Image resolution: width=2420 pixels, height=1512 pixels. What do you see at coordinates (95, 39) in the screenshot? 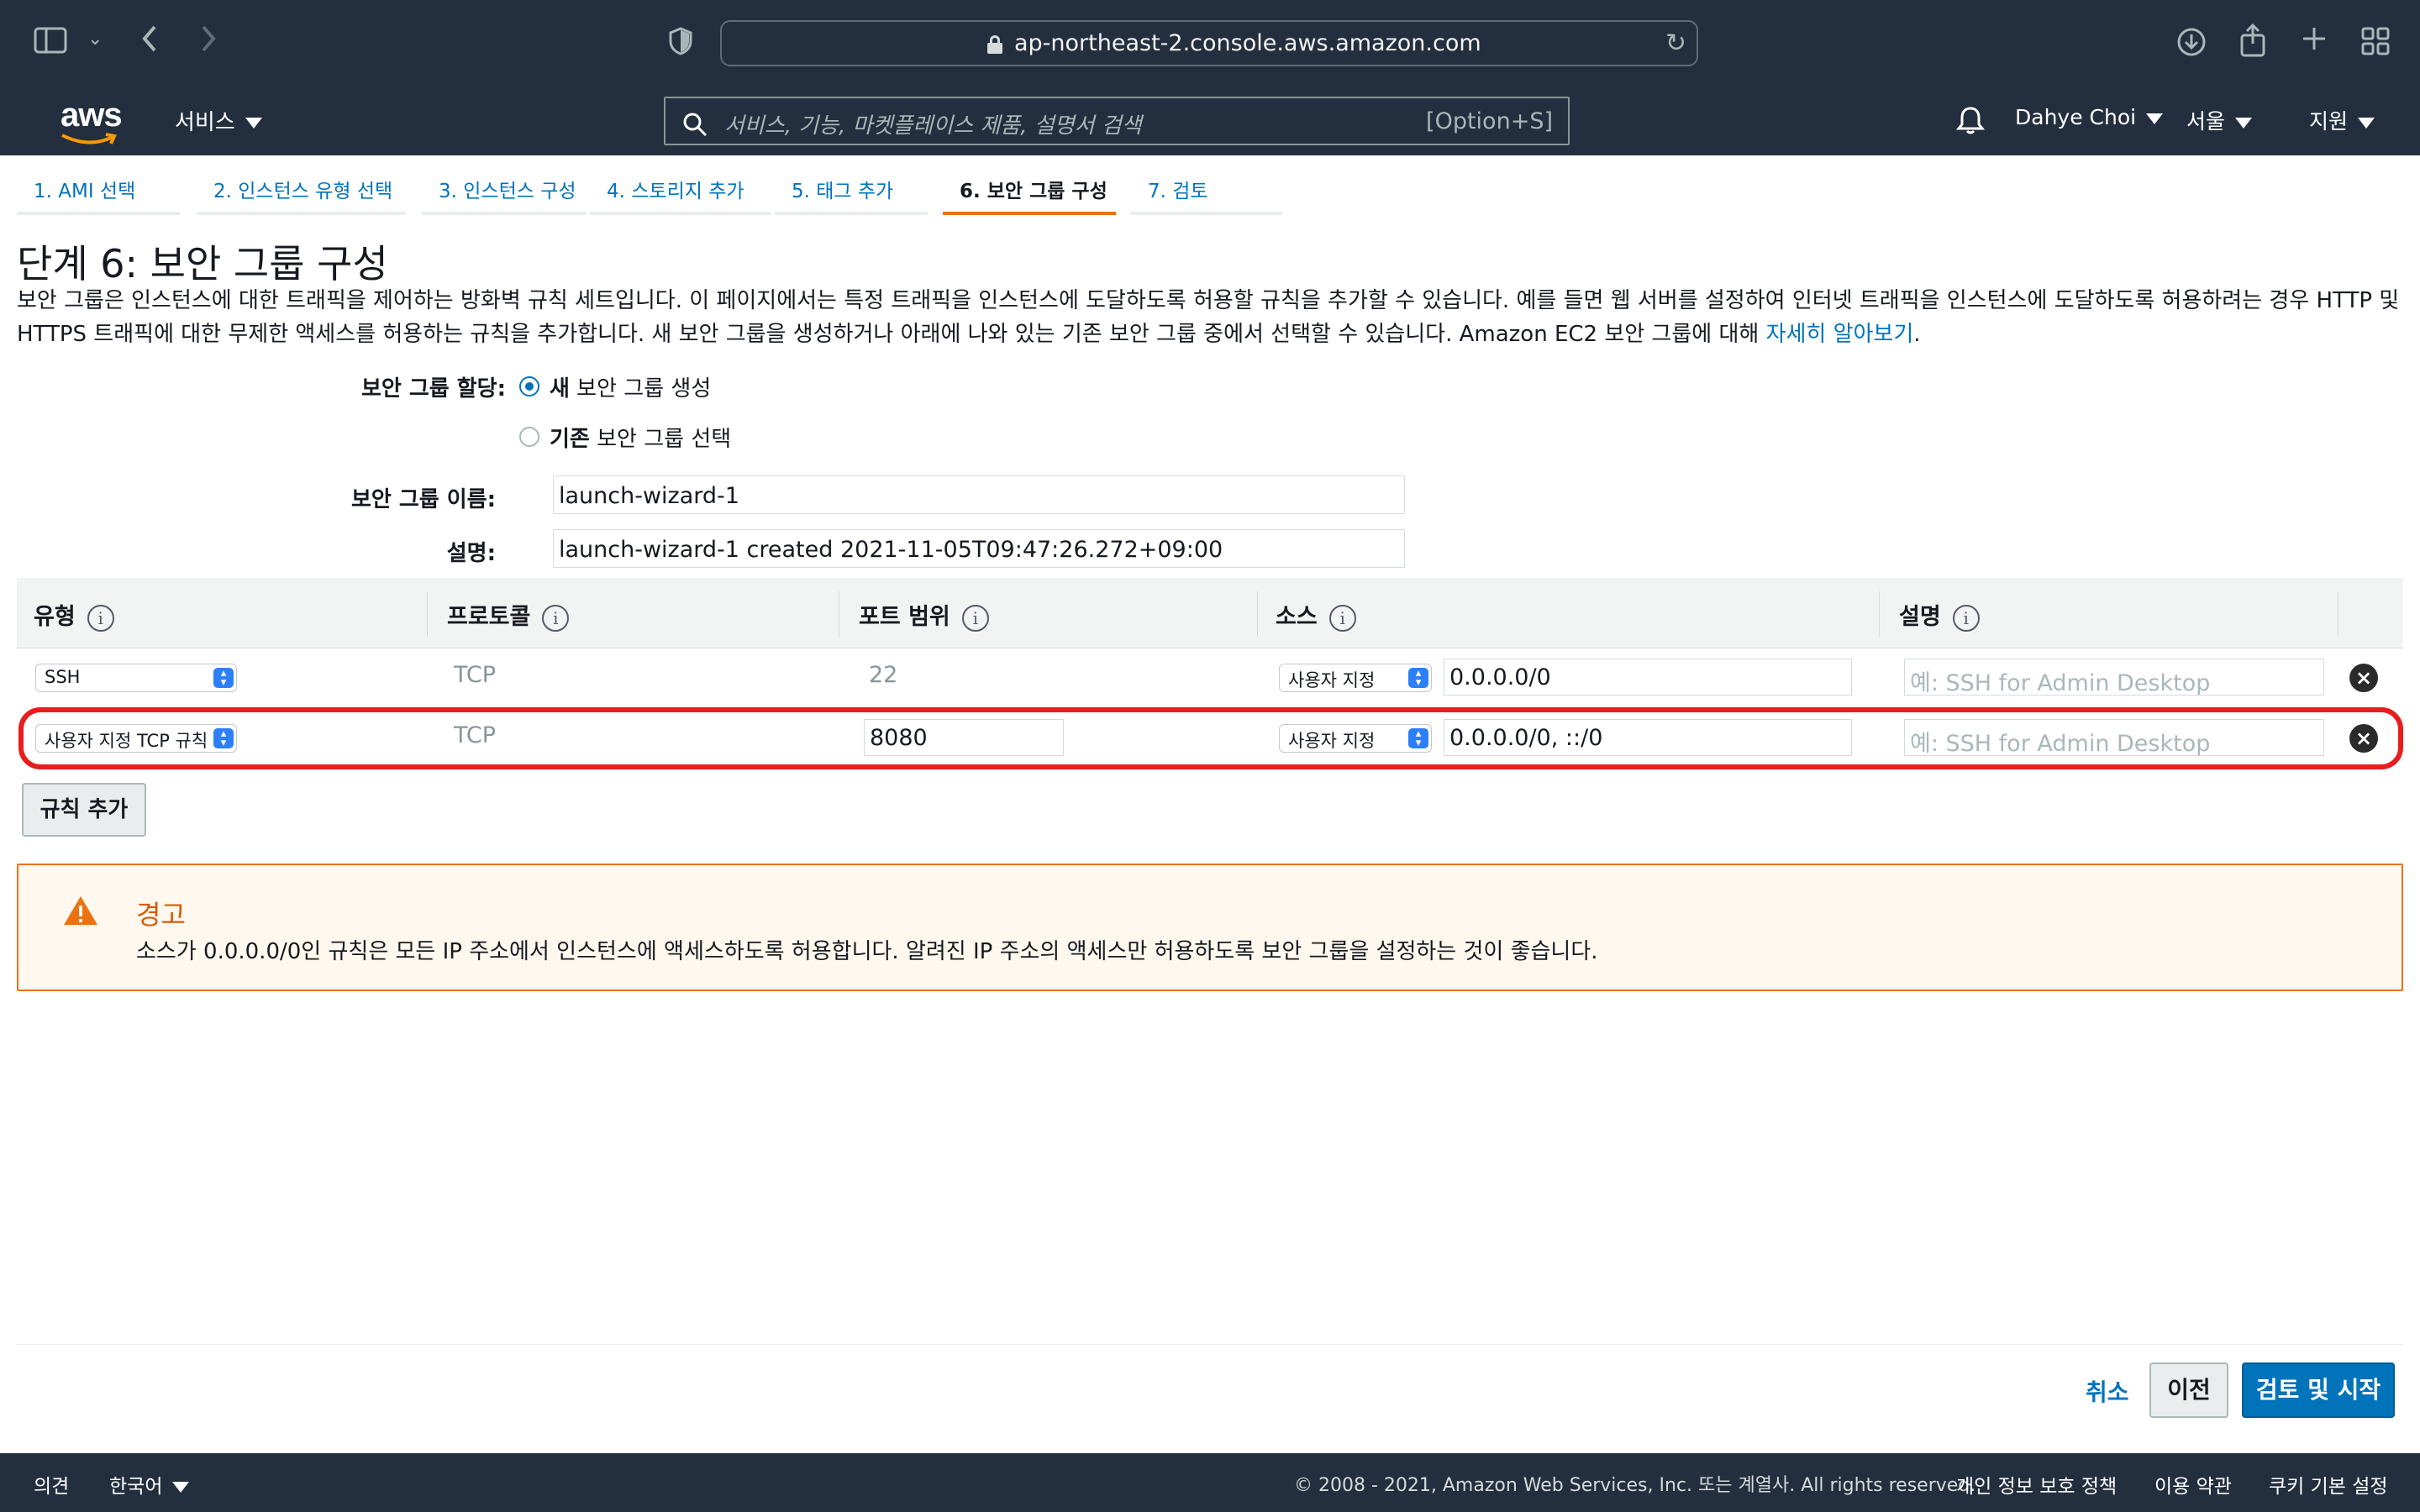
I see `chevron-down-icon: ⌄` at bounding box center [95, 39].